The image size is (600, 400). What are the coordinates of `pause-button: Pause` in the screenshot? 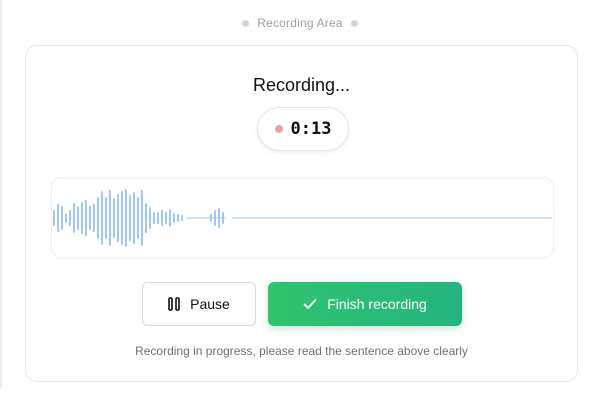 It's located at (199, 304).